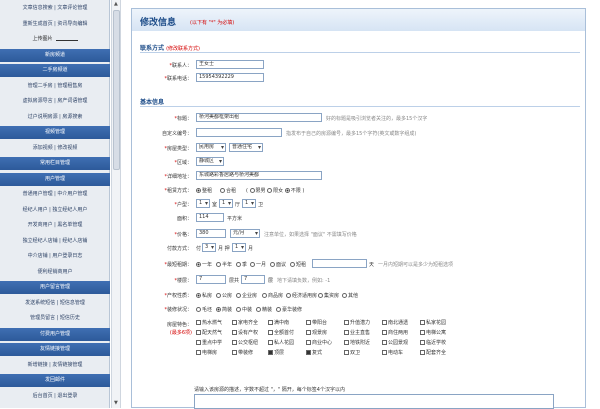 The height and width of the screenshot is (409, 600). I want to click on floor-input: 7, so click(211, 279).